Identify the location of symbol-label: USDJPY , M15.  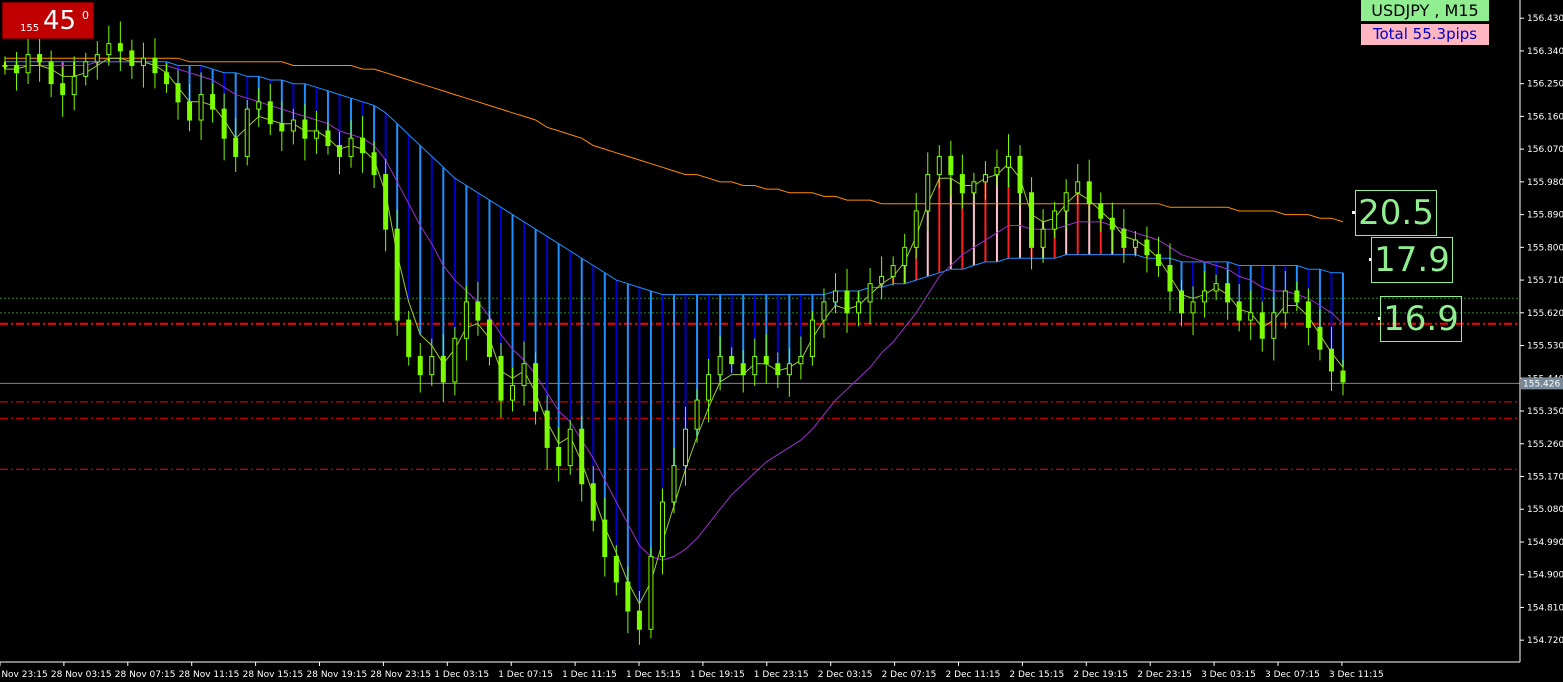
(1425, 10).